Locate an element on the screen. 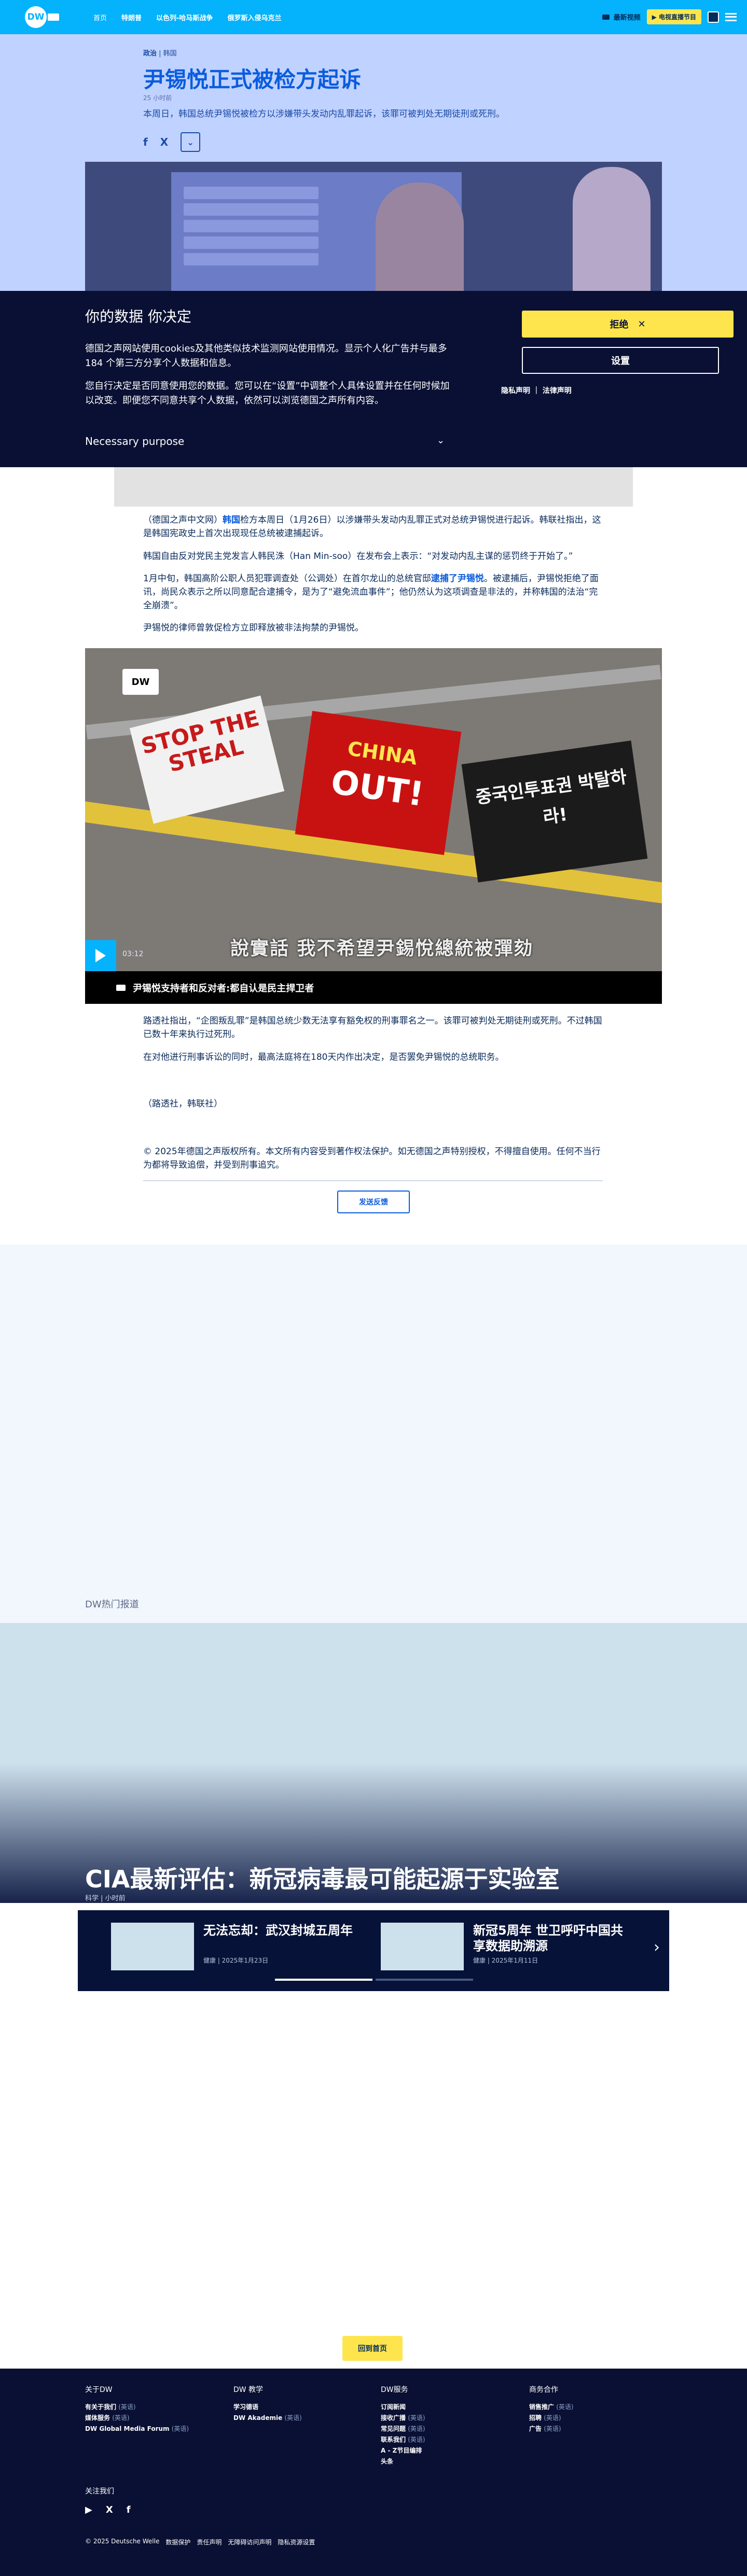 The height and width of the screenshot is (2576, 747). sign-china-out: CHINA OUT! is located at coordinates (378, 783).